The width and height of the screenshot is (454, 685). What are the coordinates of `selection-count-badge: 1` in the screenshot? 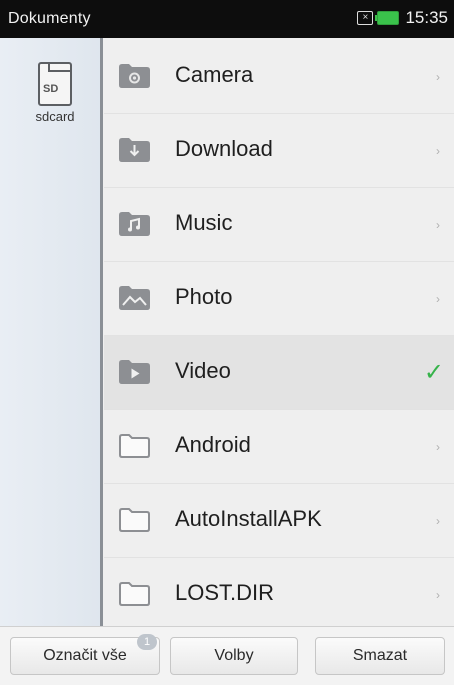 It's located at (147, 642).